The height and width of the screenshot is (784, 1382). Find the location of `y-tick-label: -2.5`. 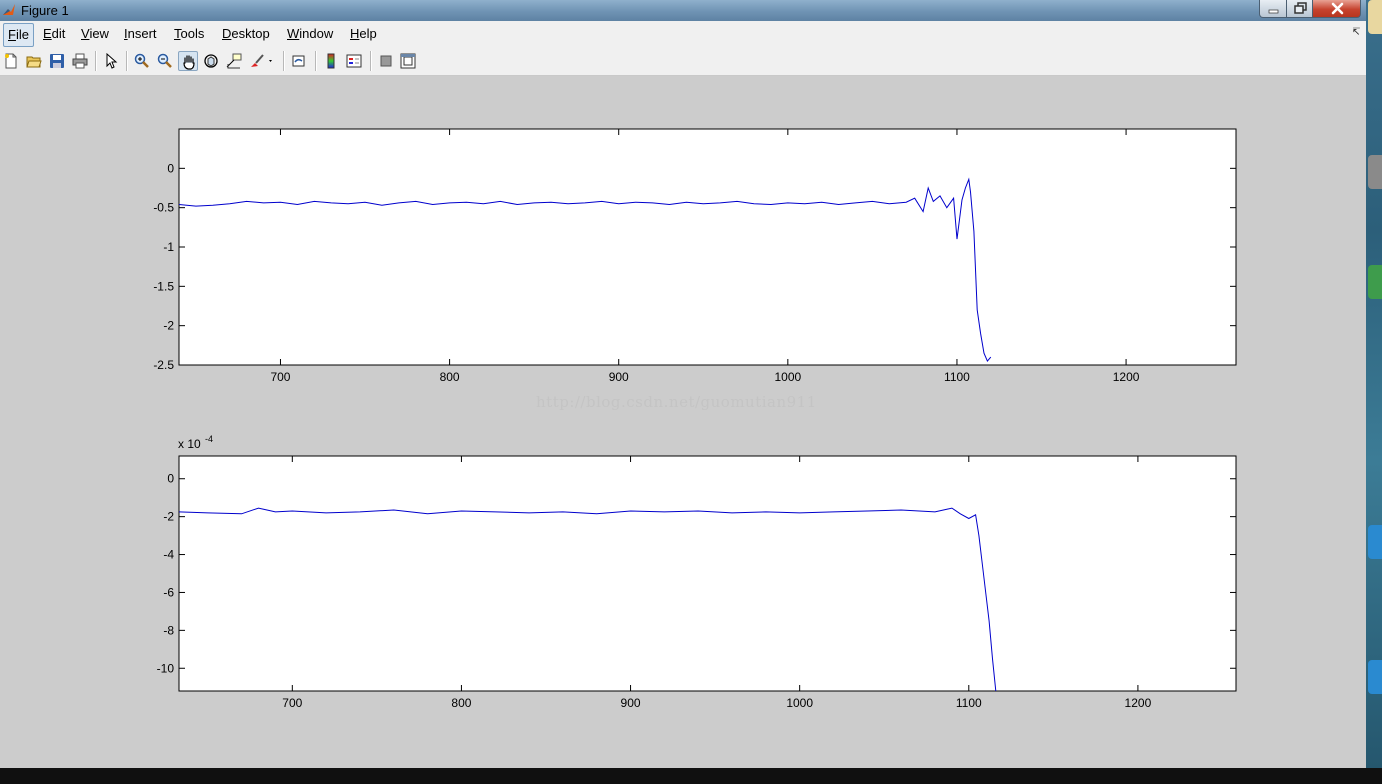

y-tick-label: -2.5 is located at coordinates (163, 365).